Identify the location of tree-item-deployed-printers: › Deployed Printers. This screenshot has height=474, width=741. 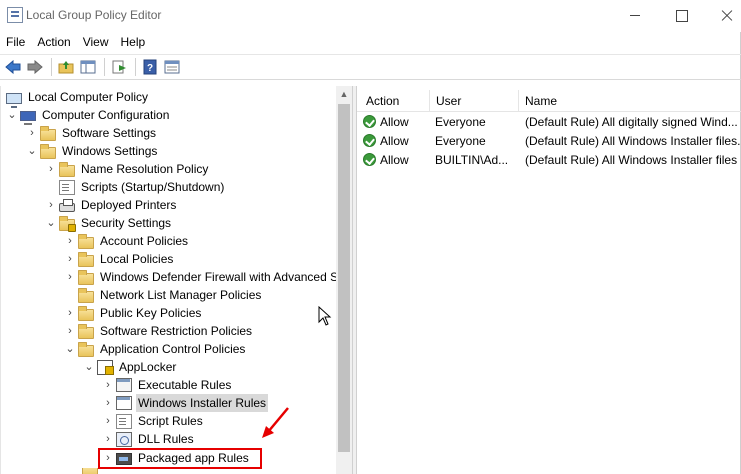
(111, 205).